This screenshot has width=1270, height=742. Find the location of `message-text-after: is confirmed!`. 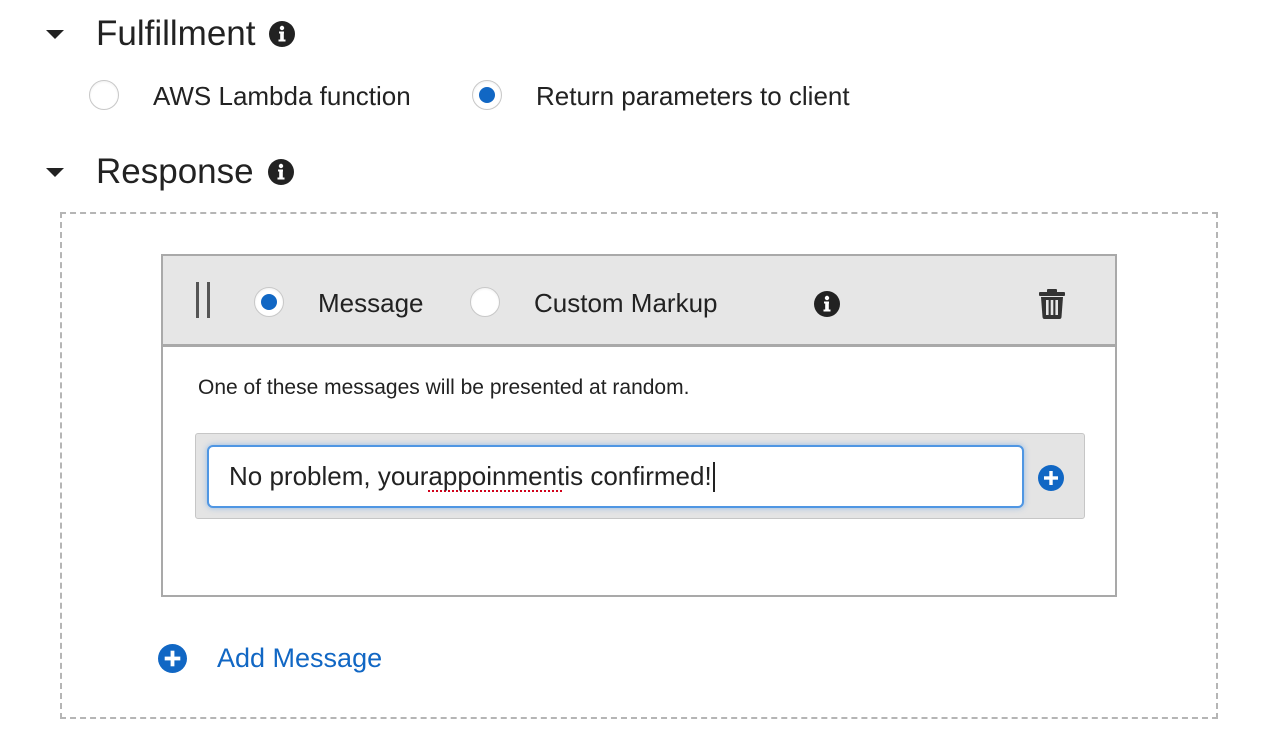

message-text-after: is confirmed! is located at coordinates (638, 476).